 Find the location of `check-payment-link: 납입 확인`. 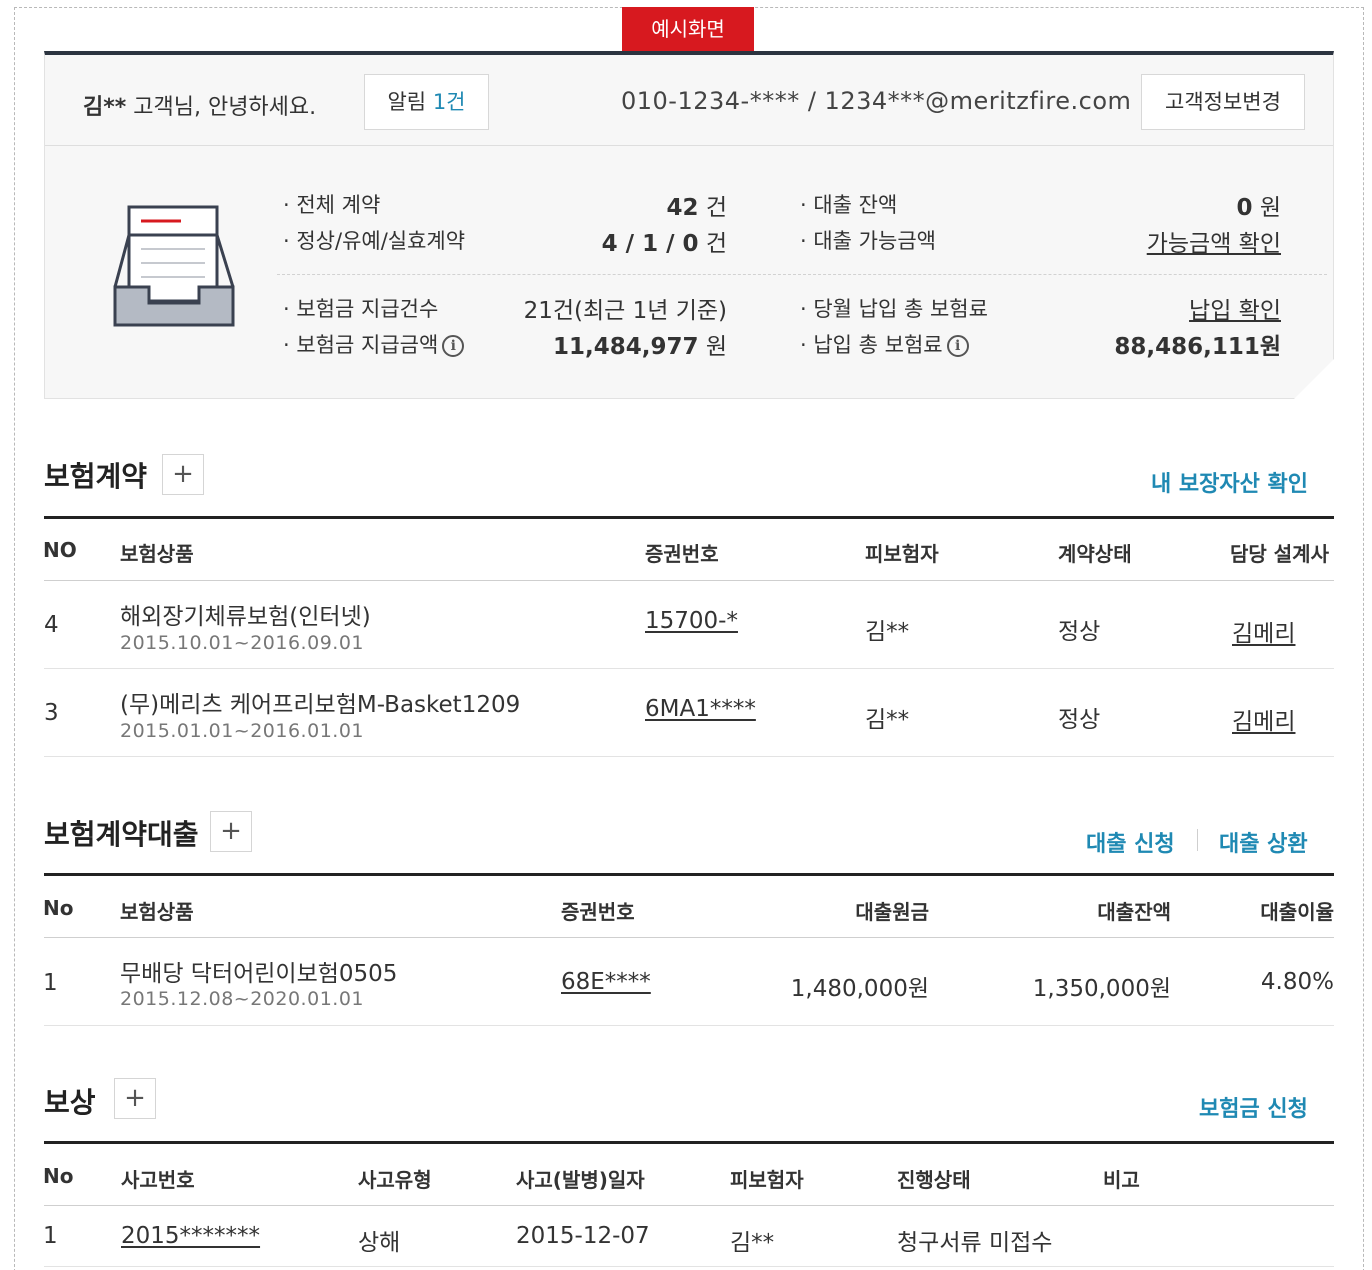

check-payment-link: 납입 확인 is located at coordinates (1235, 308).